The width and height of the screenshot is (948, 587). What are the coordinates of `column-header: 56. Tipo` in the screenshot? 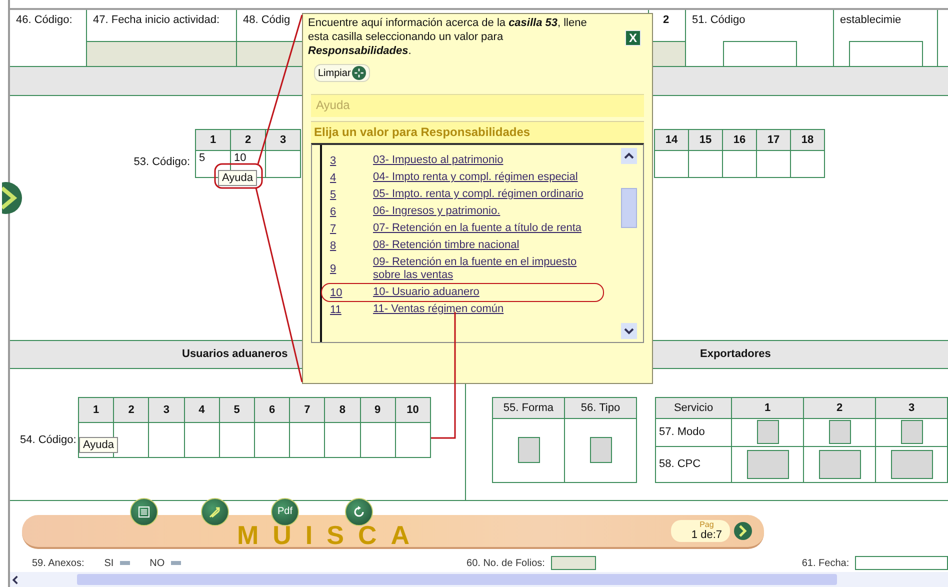 It's located at (601, 408).